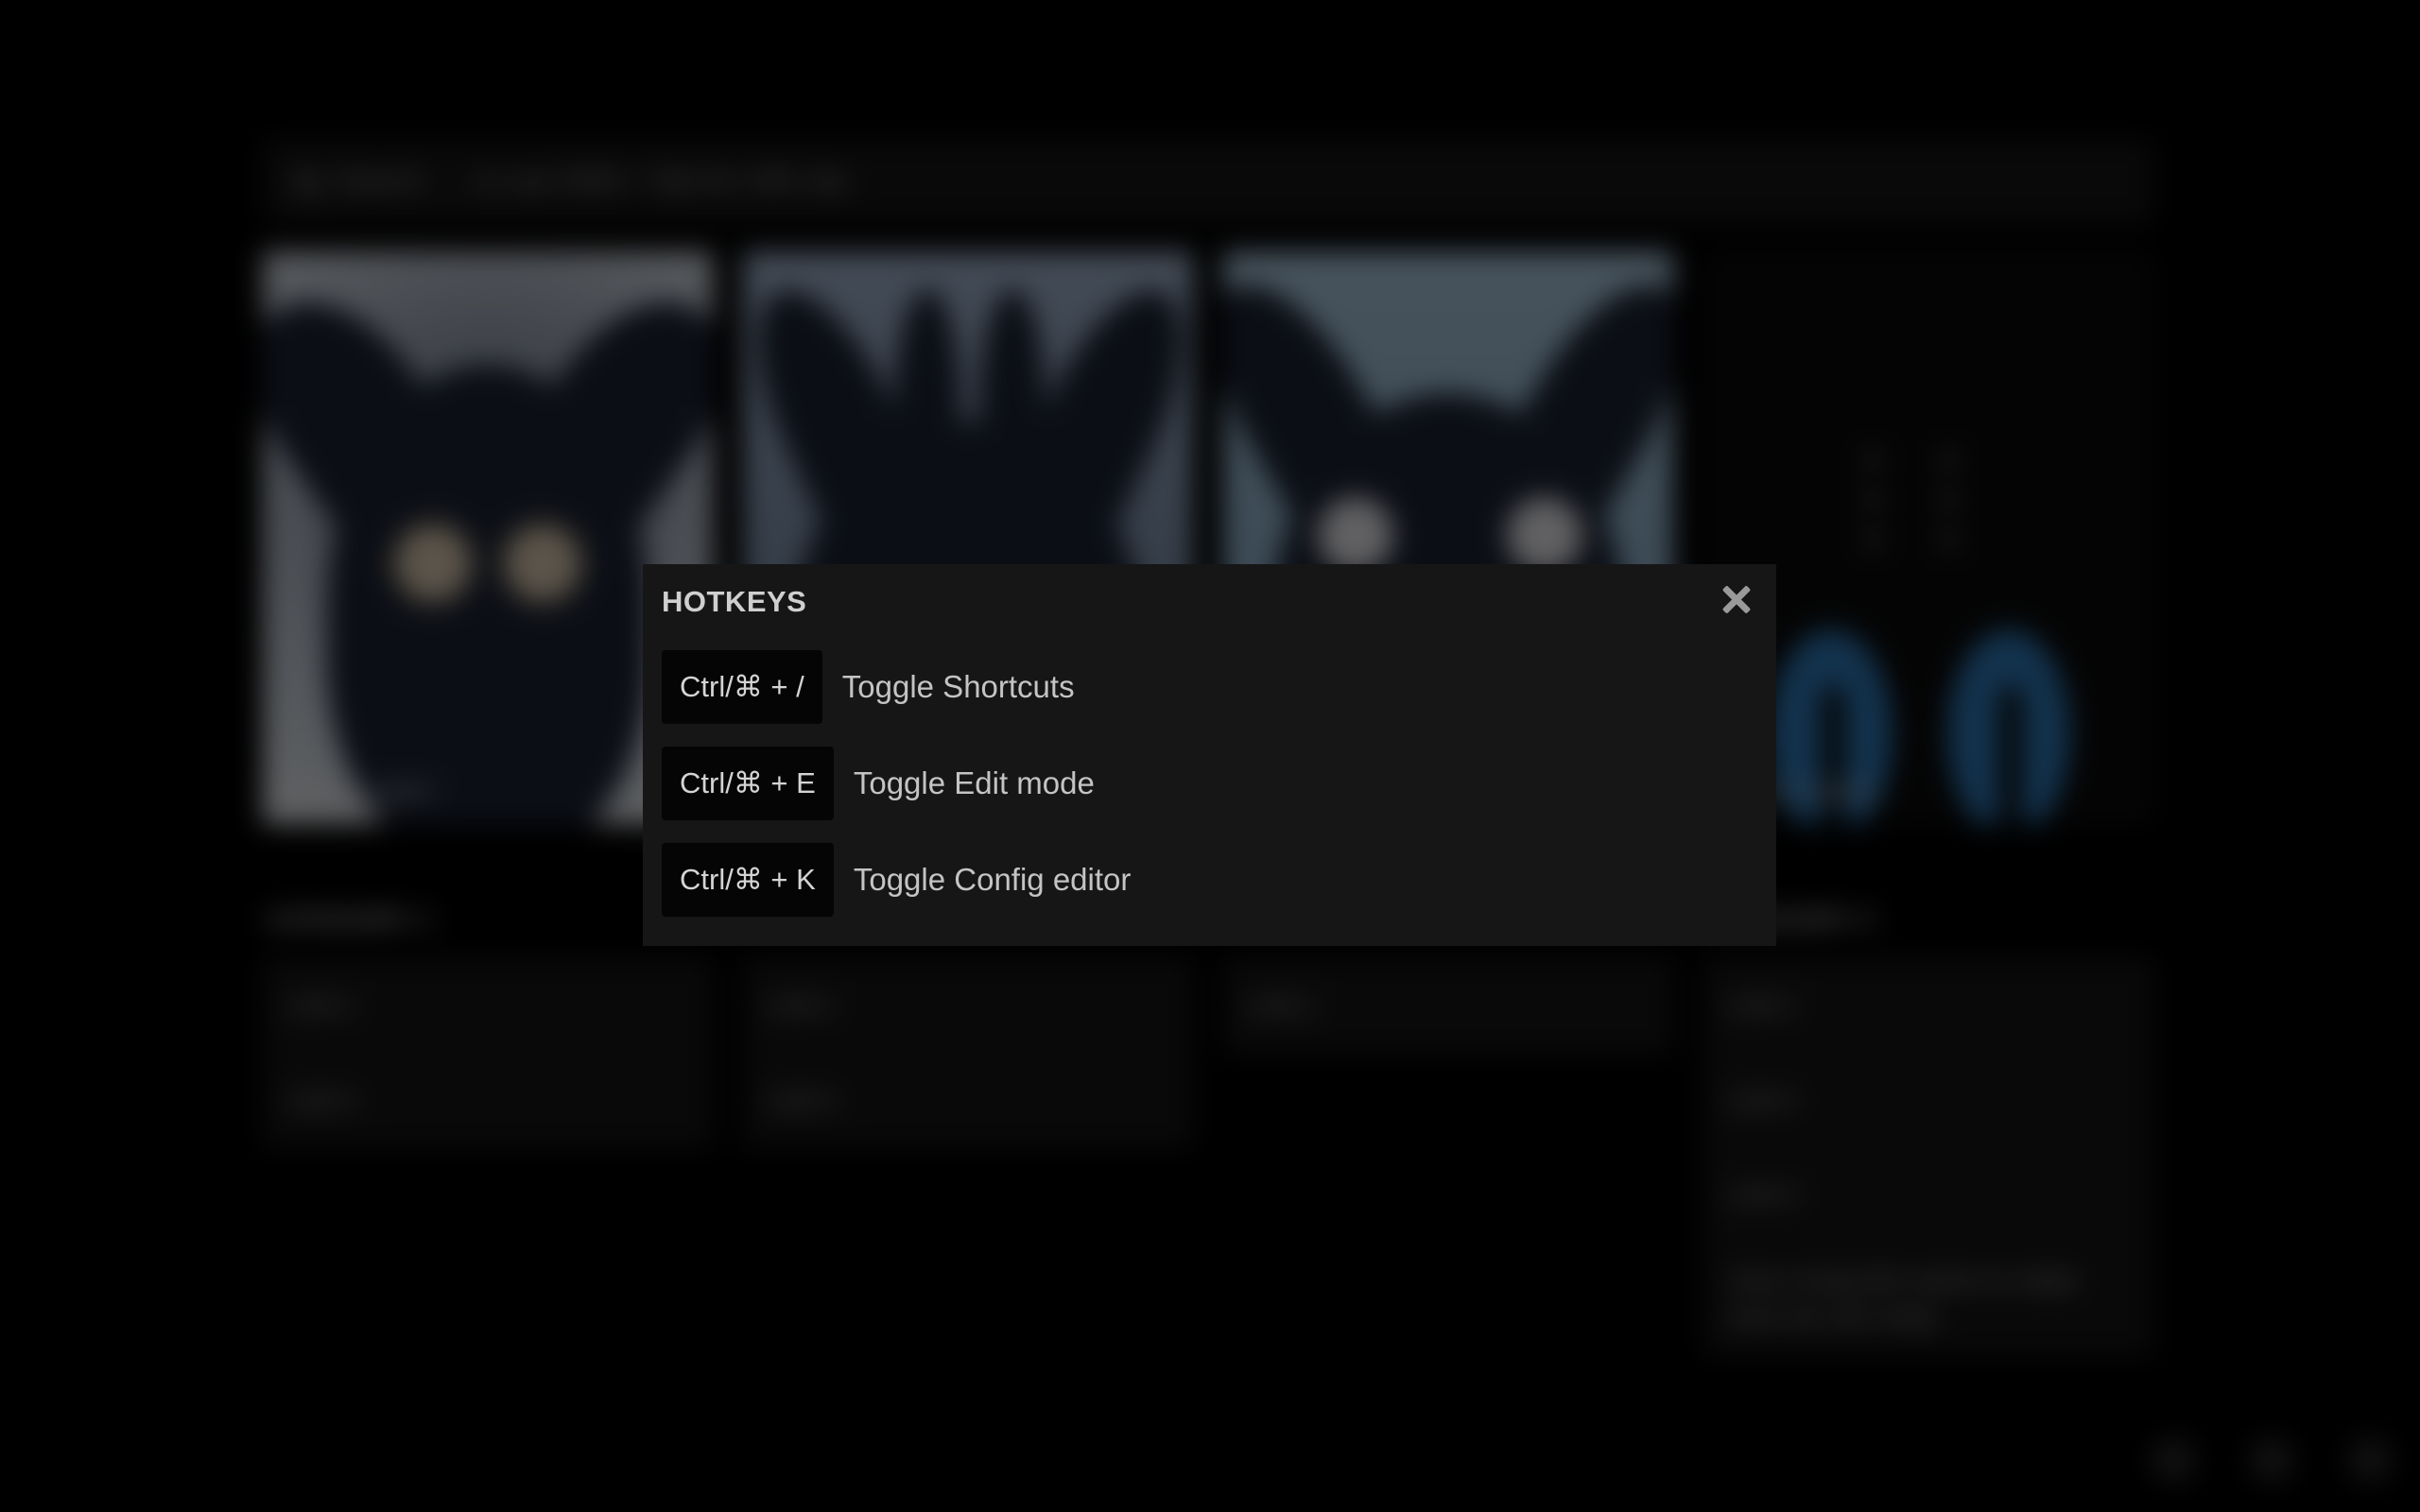 This screenshot has height=1512, width=2420. What do you see at coordinates (1736, 600) in the screenshot?
I see `close-icon` at bounding box center [1736, 600].